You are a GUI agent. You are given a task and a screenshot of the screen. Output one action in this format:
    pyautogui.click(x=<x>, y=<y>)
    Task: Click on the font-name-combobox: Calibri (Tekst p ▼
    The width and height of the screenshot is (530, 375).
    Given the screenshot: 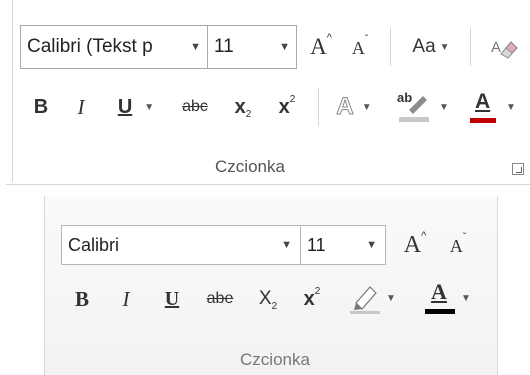 What is the action you would take?
    pyautogui.click(x=114, y=47)
    